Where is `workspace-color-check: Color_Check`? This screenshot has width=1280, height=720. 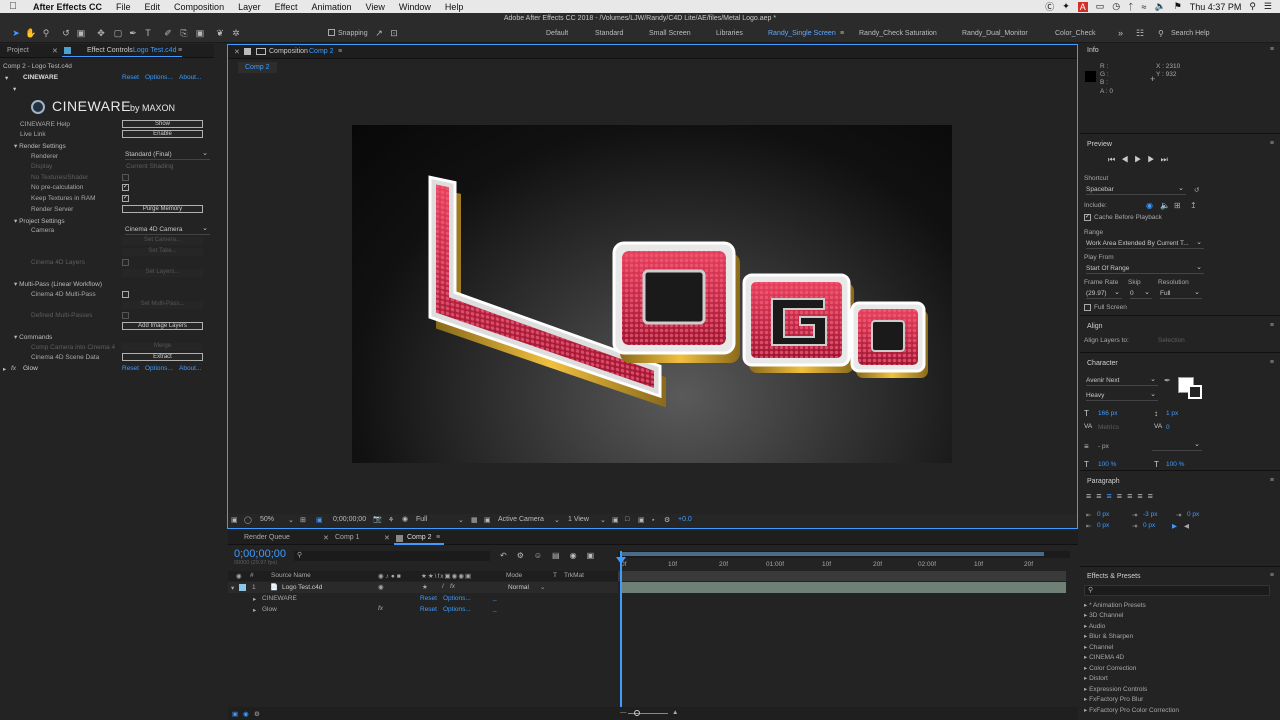
workspace-color-check: Color_Check is located at coordinates (1075, 33).